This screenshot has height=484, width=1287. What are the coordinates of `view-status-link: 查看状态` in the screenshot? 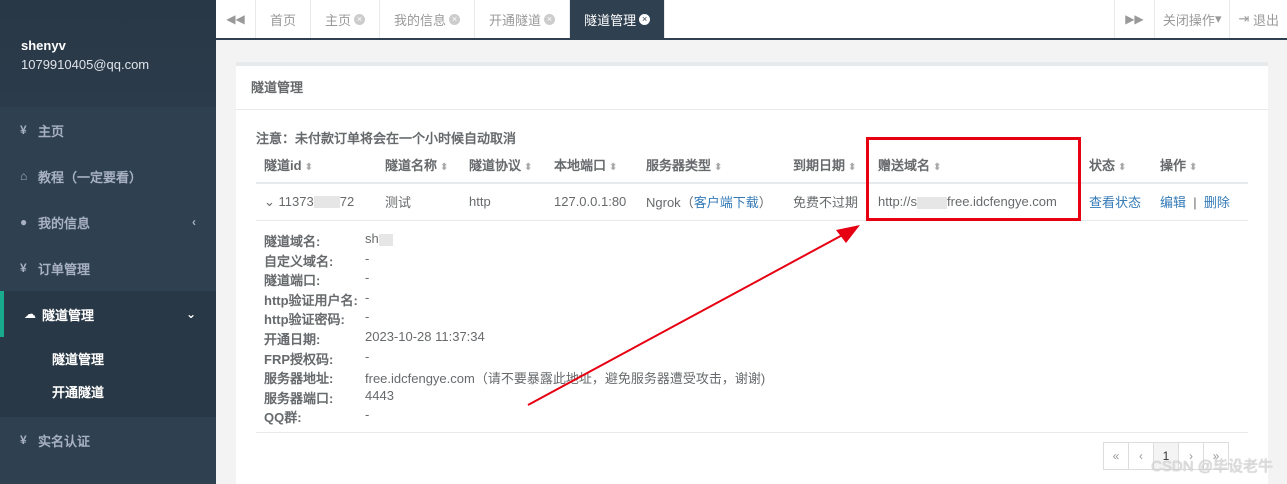 It's located at (1115, 202).